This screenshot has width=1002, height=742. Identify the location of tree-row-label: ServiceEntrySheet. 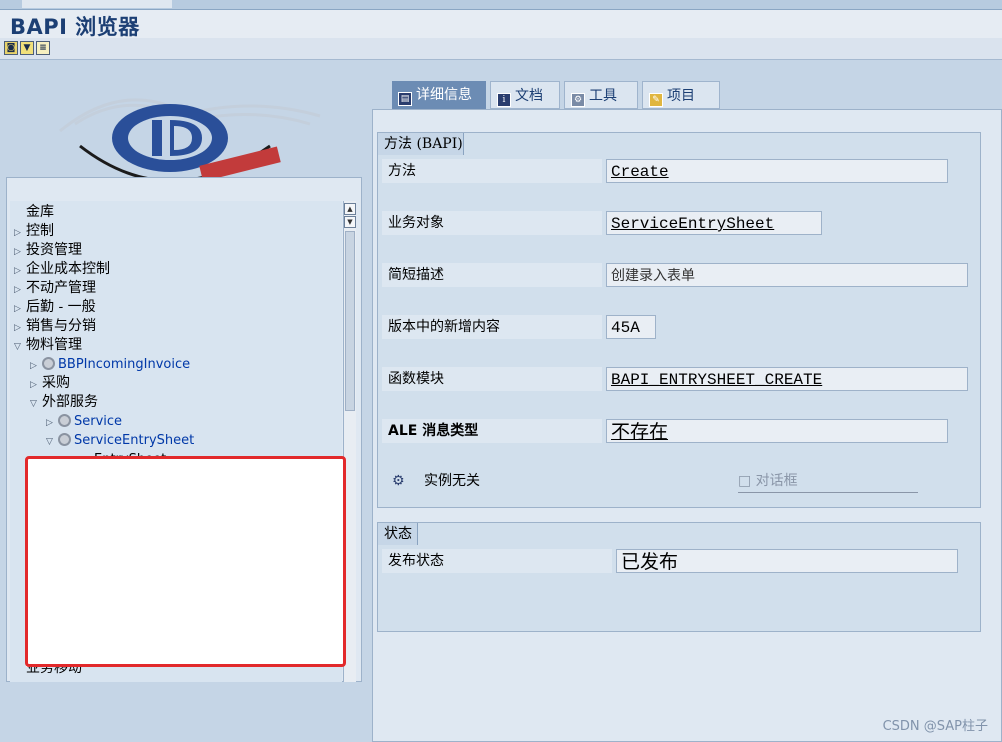
(134, 440).